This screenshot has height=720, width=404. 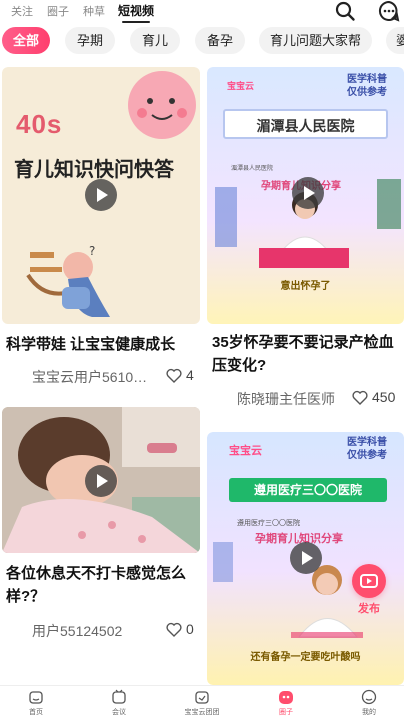 I want to click on like-count-value: 4, so click(x=190, y=375).